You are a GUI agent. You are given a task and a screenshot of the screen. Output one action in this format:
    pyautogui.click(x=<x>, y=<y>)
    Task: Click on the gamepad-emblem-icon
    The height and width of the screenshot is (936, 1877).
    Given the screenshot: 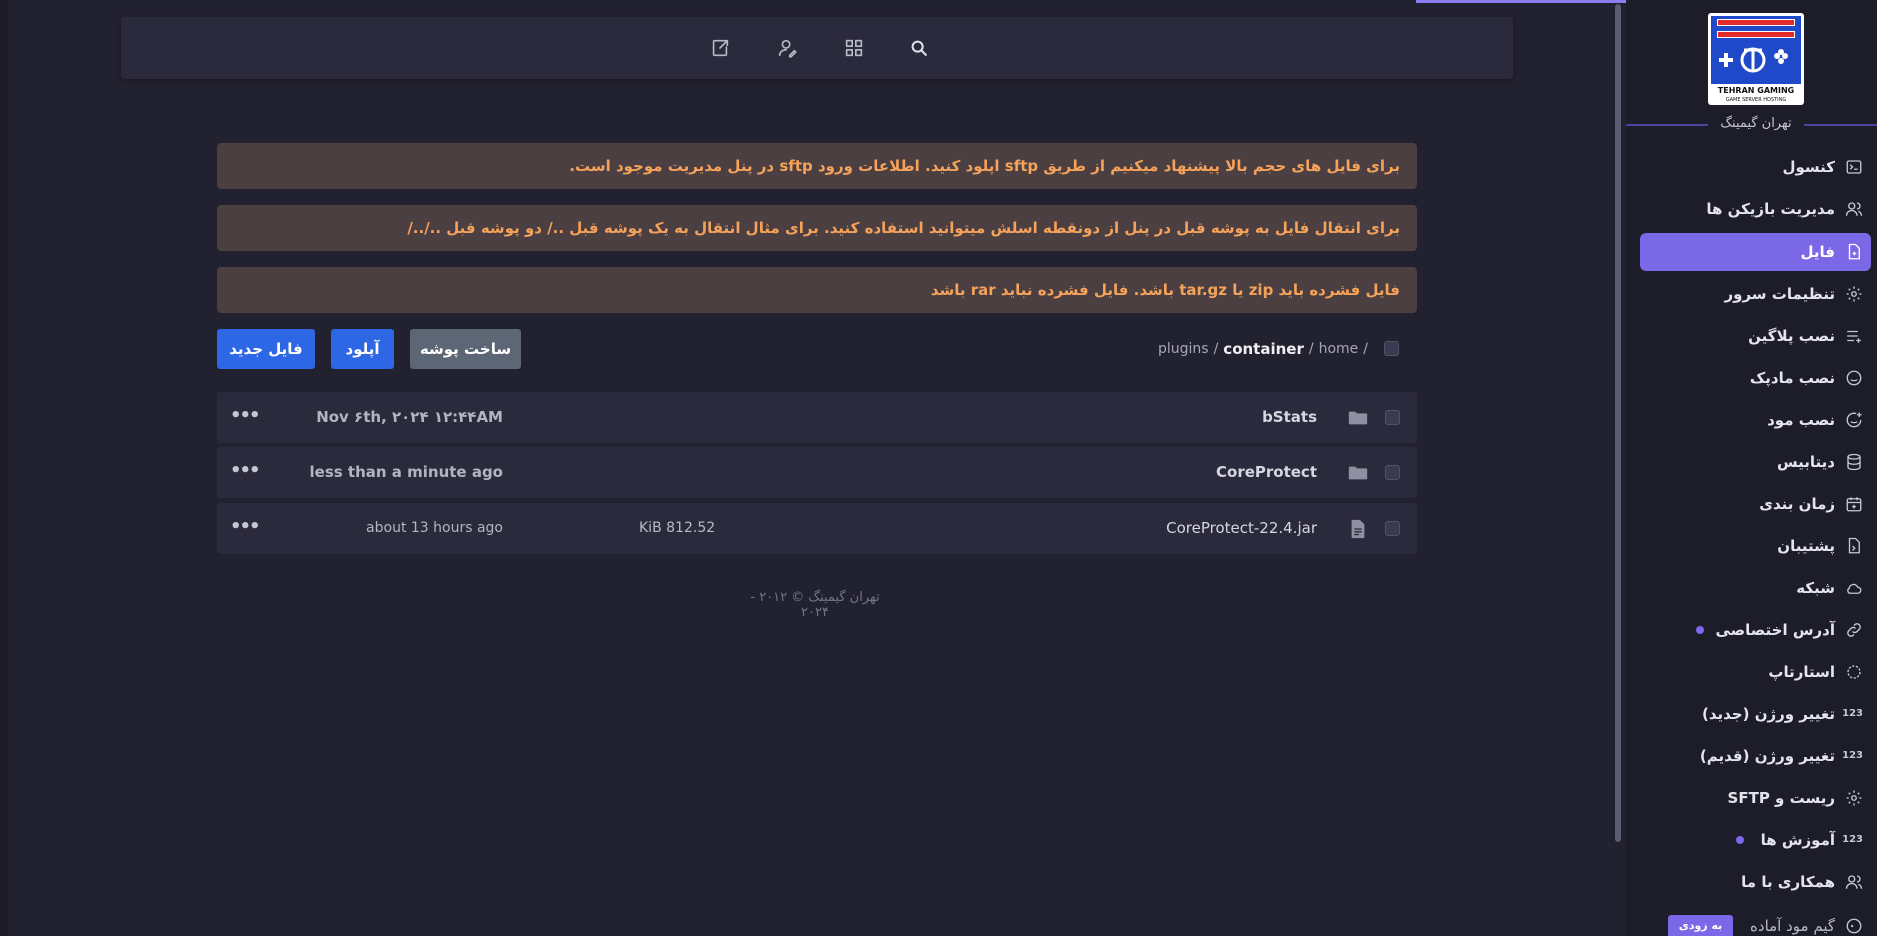 What is the action you would take?
    pyautogui.click(x=1753, y=60)
    